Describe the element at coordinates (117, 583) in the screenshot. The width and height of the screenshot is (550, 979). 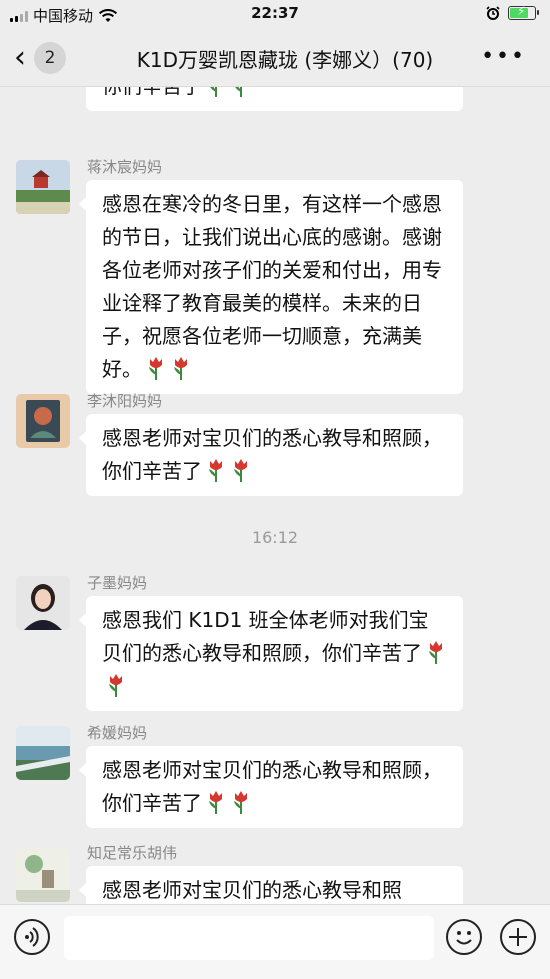
I see `sender-name: 子墨妈妈` at that location.